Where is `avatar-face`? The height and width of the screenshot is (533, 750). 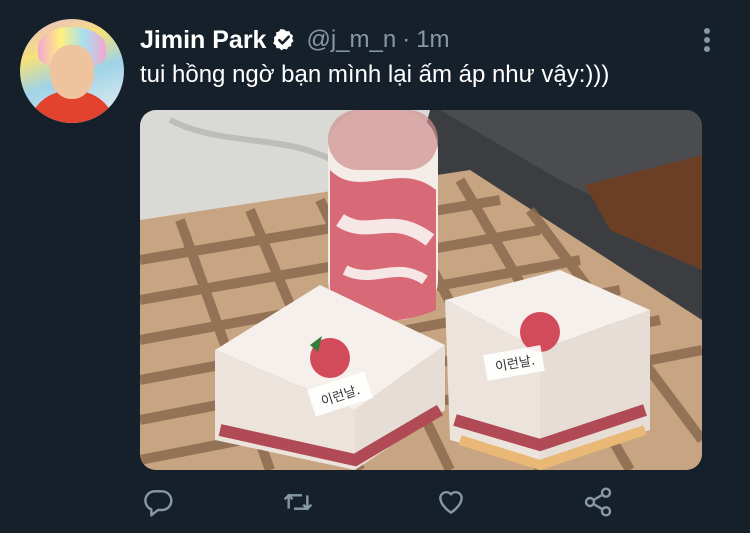
avatar-face is located at coordinates (72, 72).